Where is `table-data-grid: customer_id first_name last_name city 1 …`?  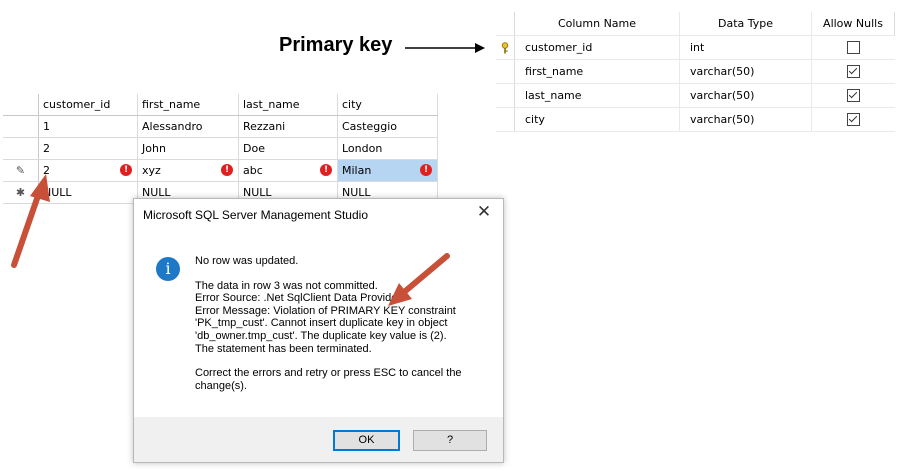
table-data-grid: customer_id first_name last_name city 1 … is located at coordinates (220, 149).